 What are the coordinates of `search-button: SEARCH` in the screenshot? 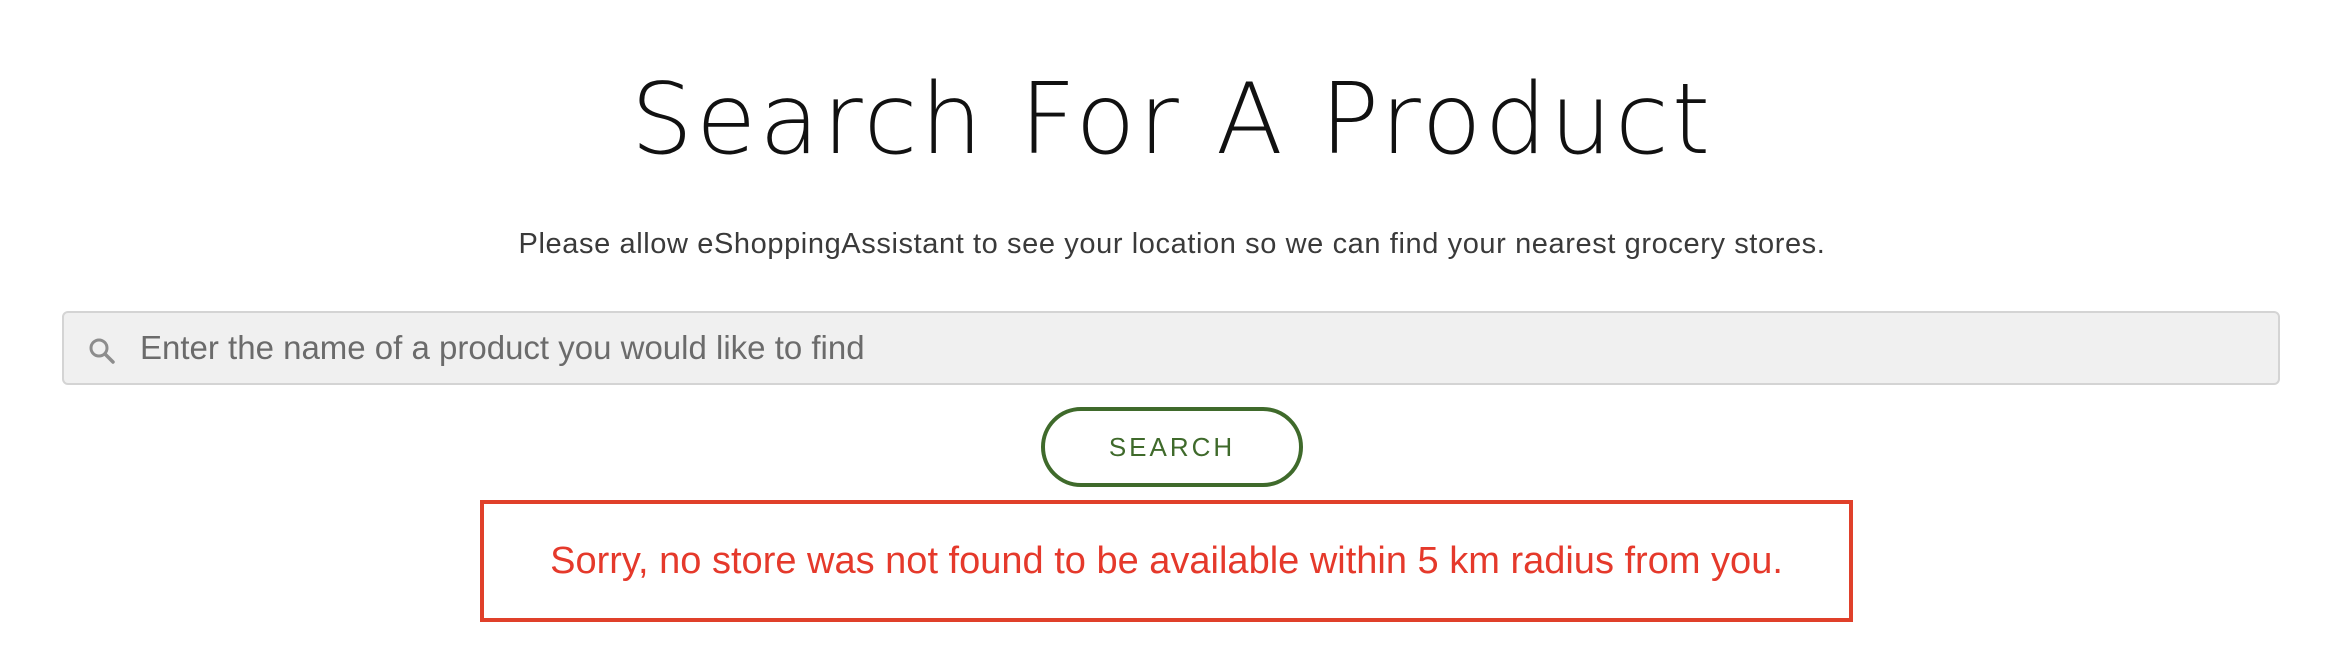 It's located at (1172, 447).